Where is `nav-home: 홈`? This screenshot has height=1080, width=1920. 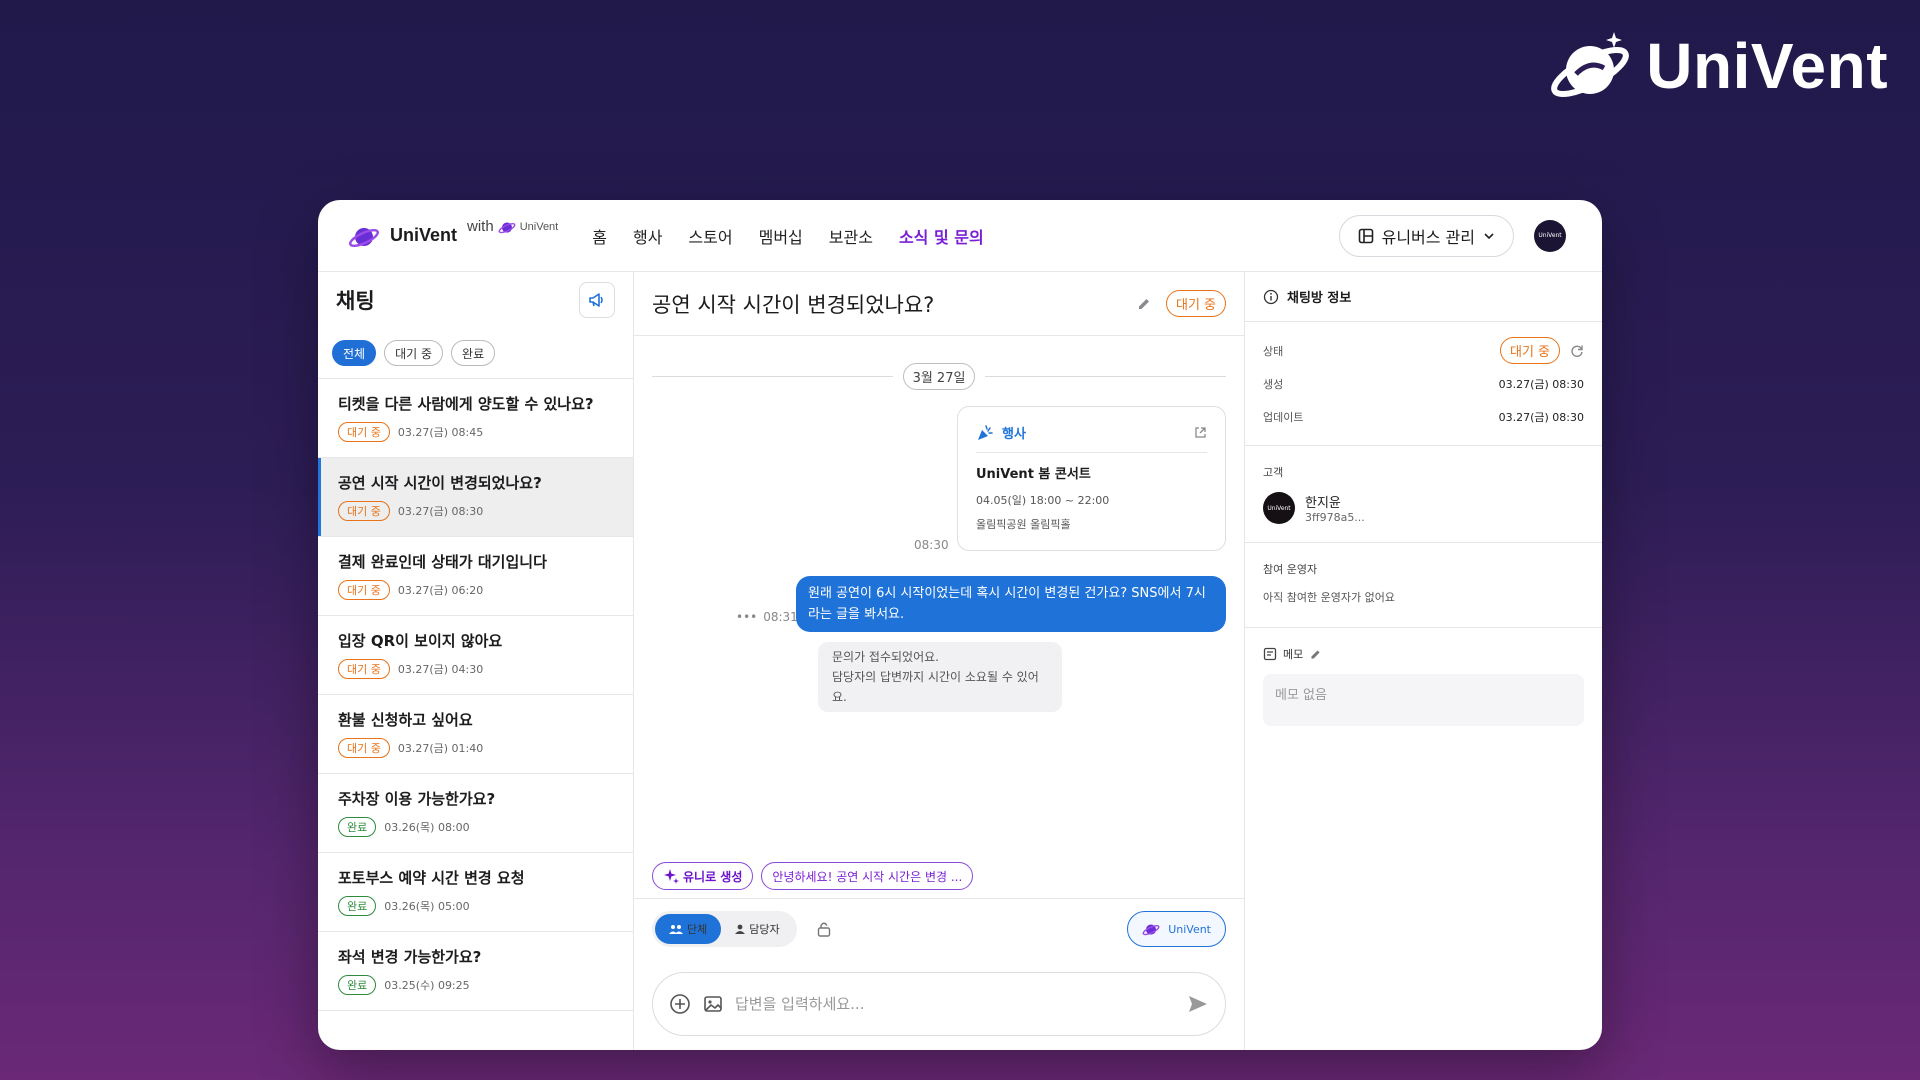
nav-home: 홈 is located at coordinates (599, 236).